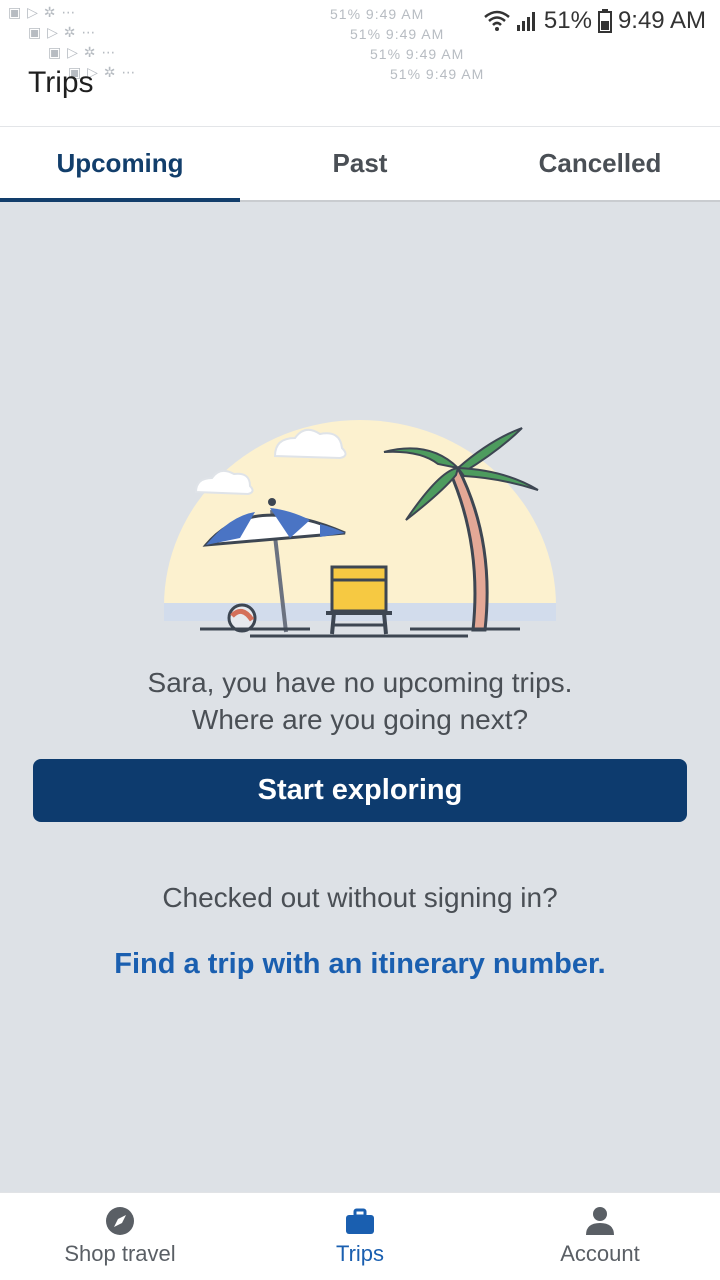 The height and width of the screenshot is (1280, 720). Describe the element at coordinates (360, 964) in the screenshot. I see `find-trip-link: Find a trip with an itinerary number.` at that location.